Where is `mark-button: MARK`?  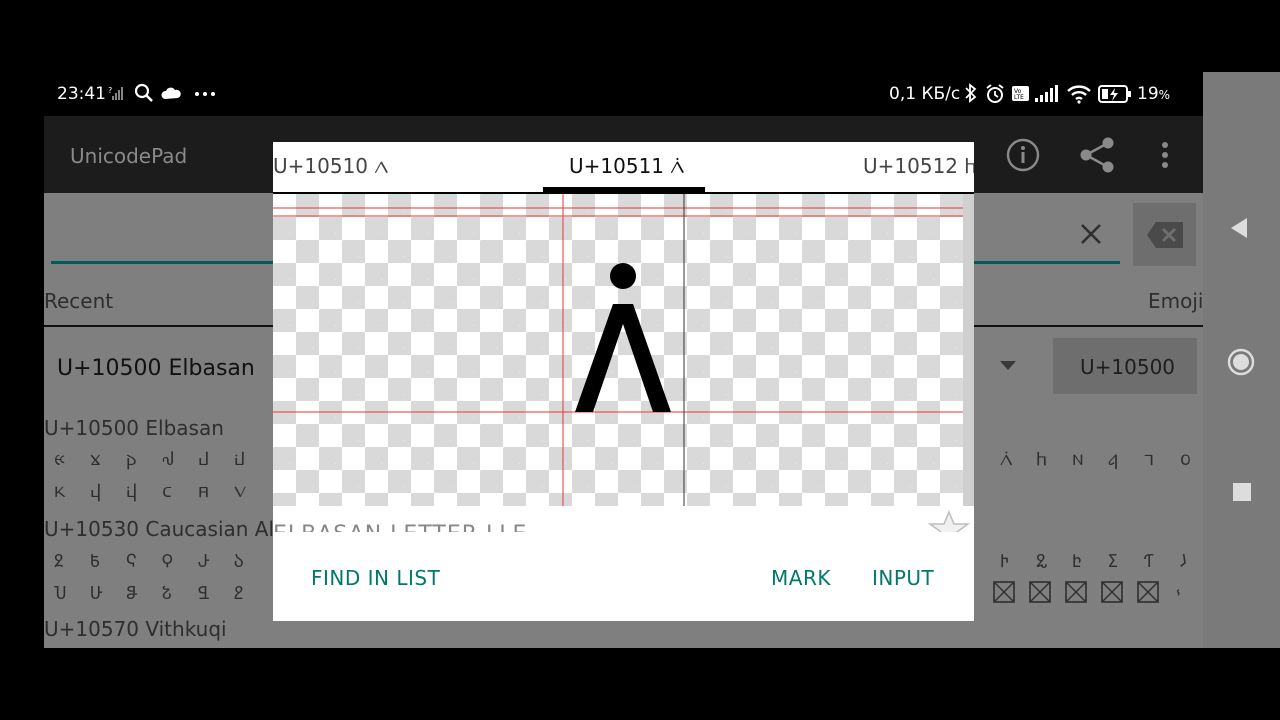 mark-button: MARK is located at coordinates (801, 578).